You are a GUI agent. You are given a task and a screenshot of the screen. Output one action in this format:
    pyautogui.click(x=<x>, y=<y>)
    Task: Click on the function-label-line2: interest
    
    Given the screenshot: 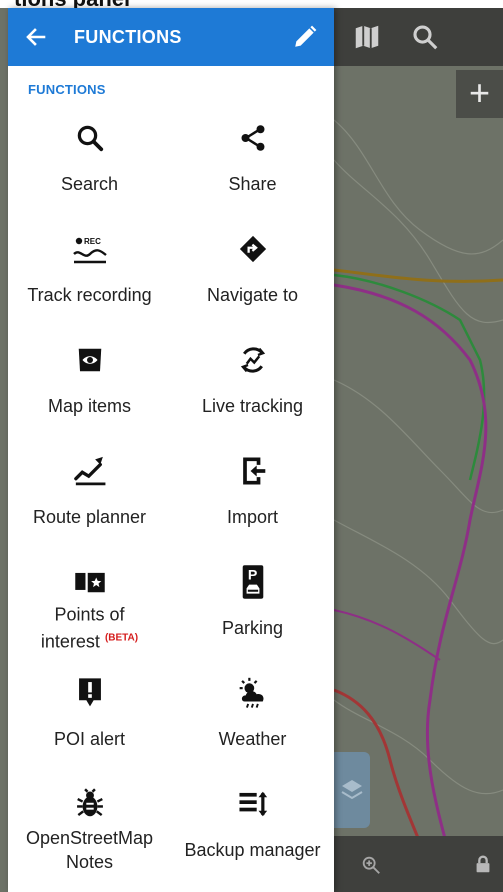 What is the action you would take?
    pyautogui.click(x=70, y=641)
    